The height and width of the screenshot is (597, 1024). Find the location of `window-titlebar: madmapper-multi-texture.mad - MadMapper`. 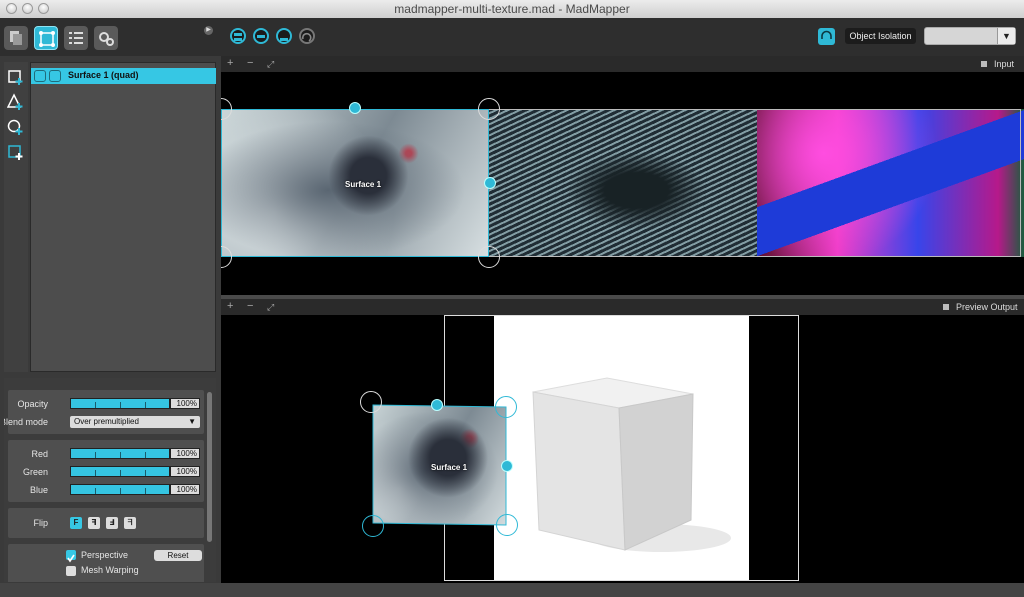

window-titlebar: madmapper-multi-texture.mad - MadMapper is located at coordinates (512, 9).